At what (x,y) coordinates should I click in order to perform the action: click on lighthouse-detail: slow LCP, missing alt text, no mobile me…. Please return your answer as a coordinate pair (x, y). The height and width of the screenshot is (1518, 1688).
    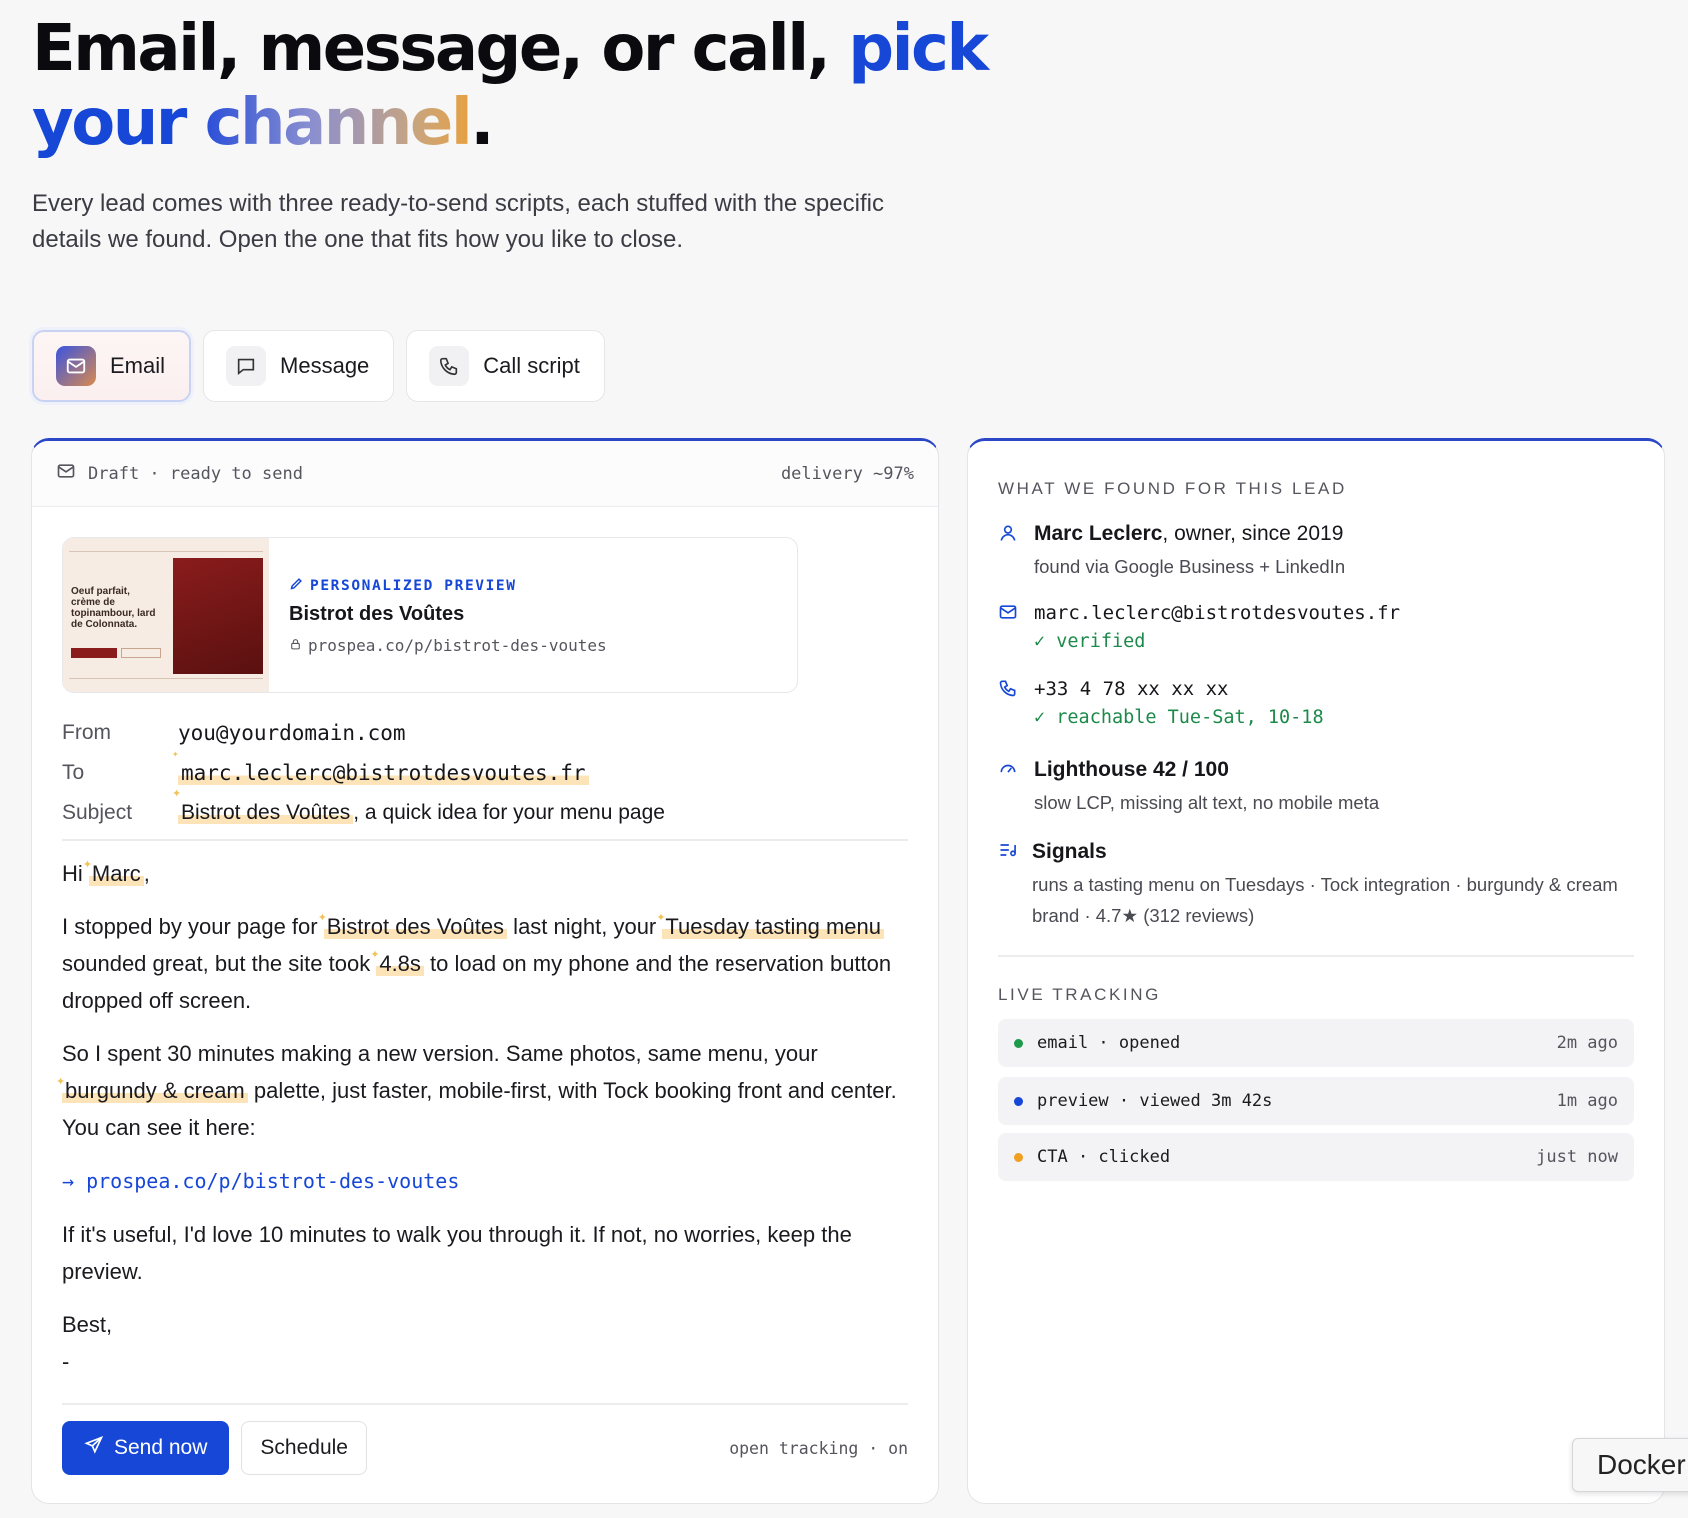
    Looking at the image, I should click on (1207, 802).